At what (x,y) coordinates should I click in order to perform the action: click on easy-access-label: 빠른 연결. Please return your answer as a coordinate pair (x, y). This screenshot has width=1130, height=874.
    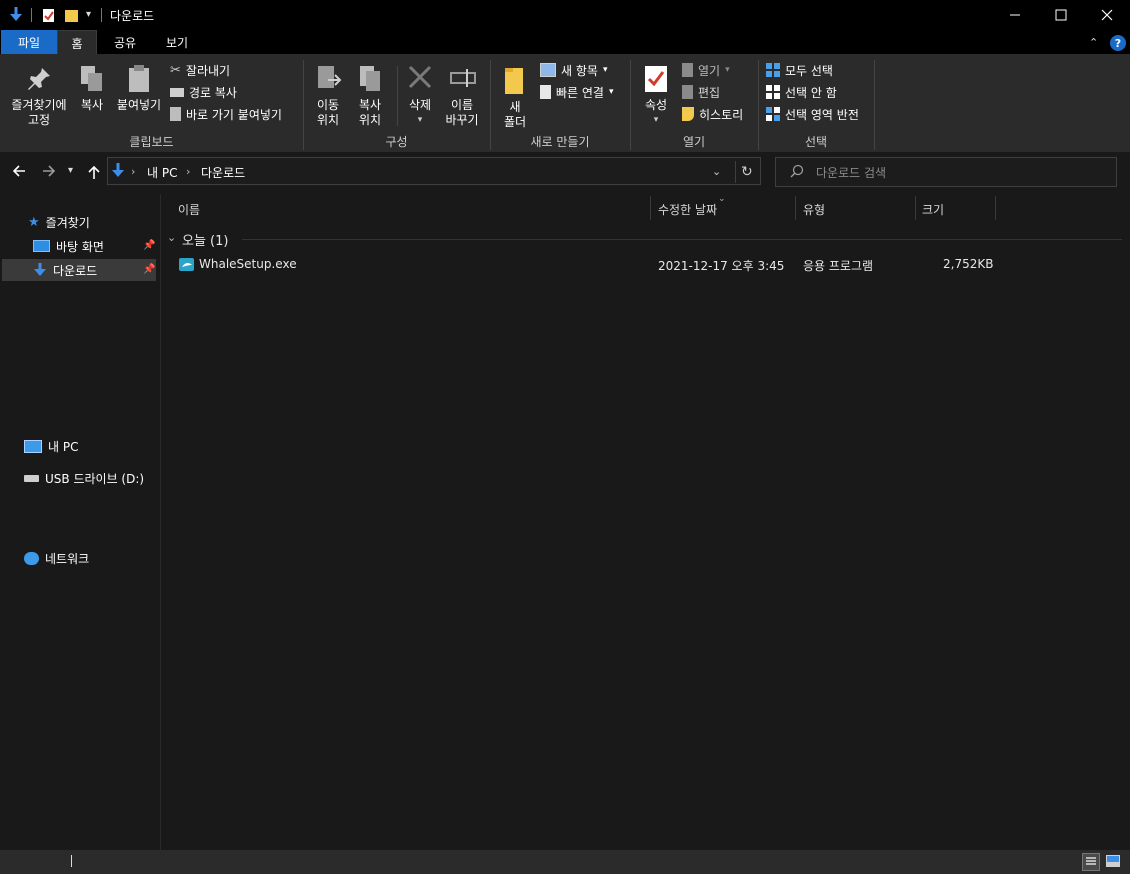
    Looking at the image, I should click on (580, 92).